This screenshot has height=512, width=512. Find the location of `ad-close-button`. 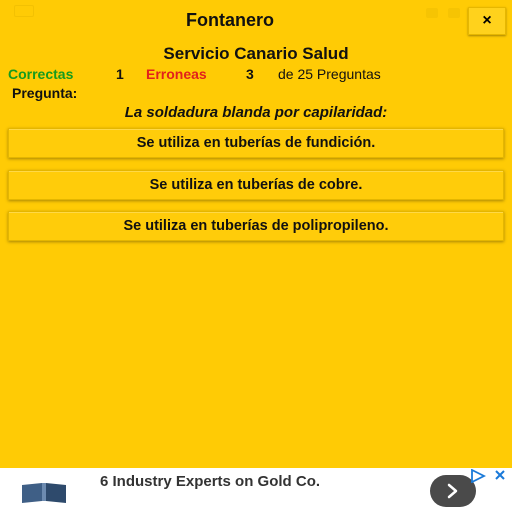

ad-close-button is located at coordinates (500, 476).